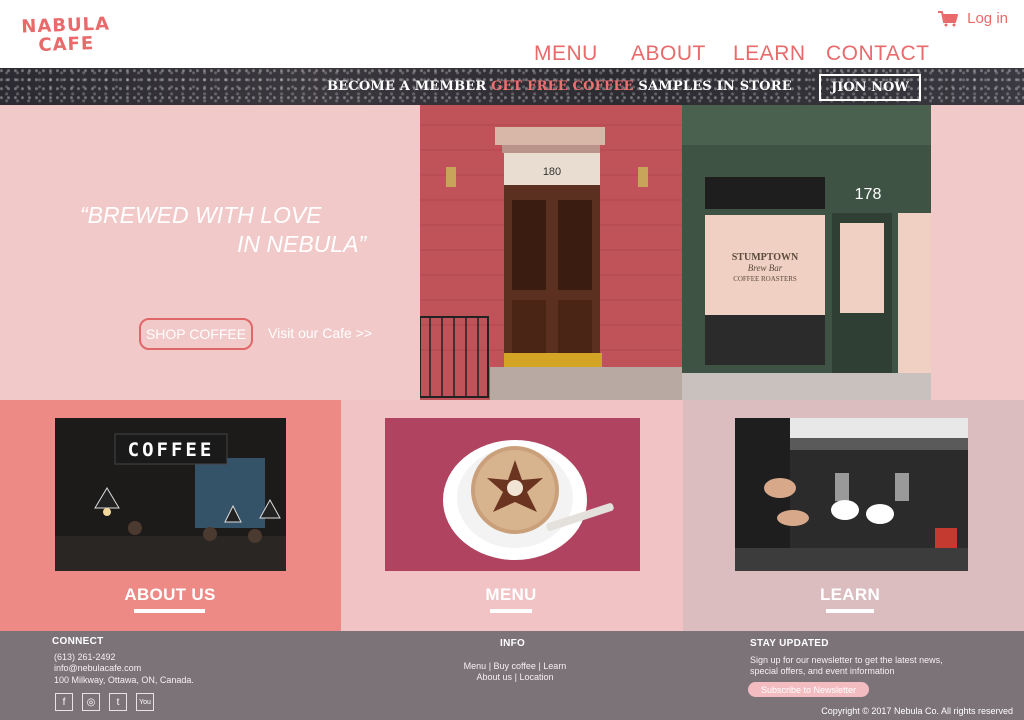 The image size is (1024, 720). I want to click on stay-updated-heading: STAY UPDATED, so click(789, 643).